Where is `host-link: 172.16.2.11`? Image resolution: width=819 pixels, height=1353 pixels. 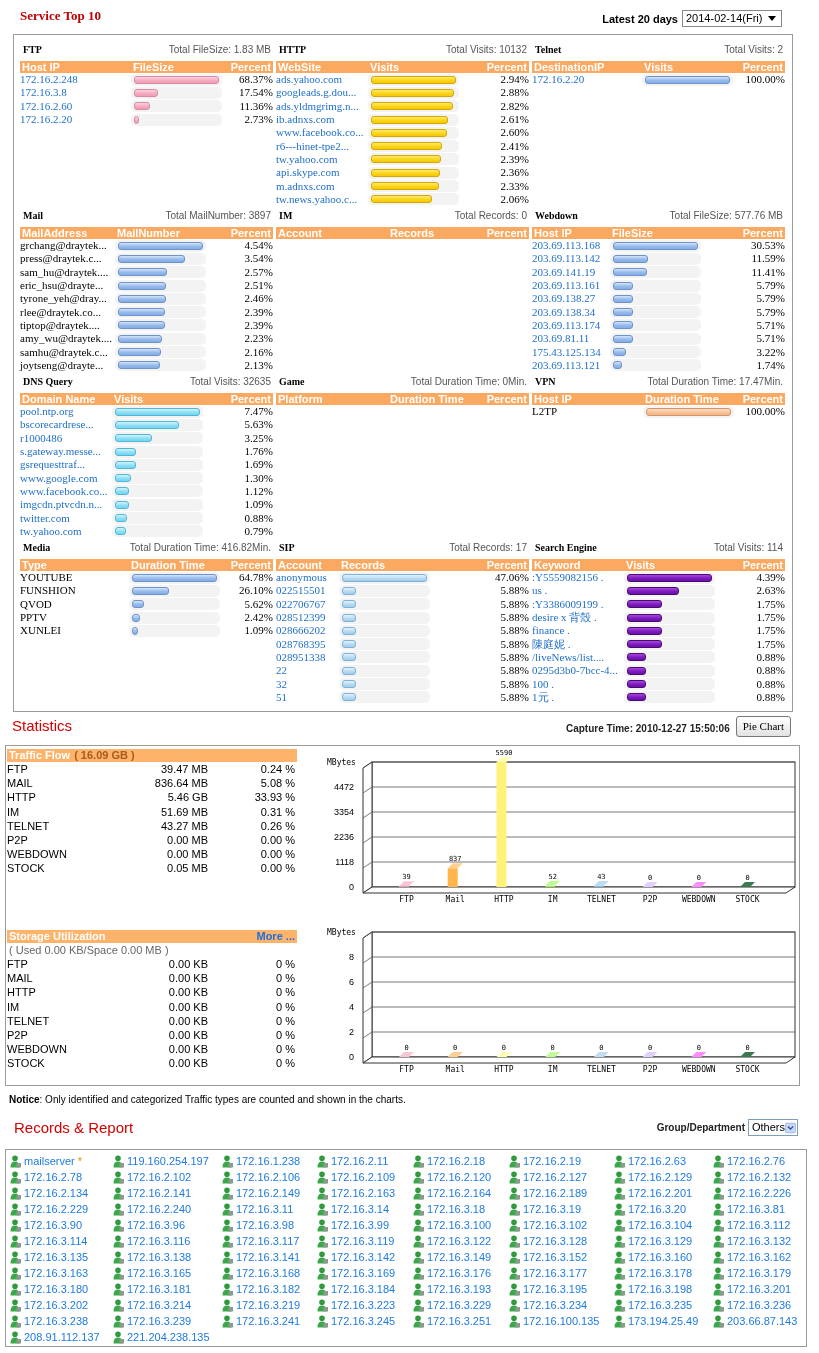
host-link: 172.16.2.11 is located at coordinates (353, 1161).